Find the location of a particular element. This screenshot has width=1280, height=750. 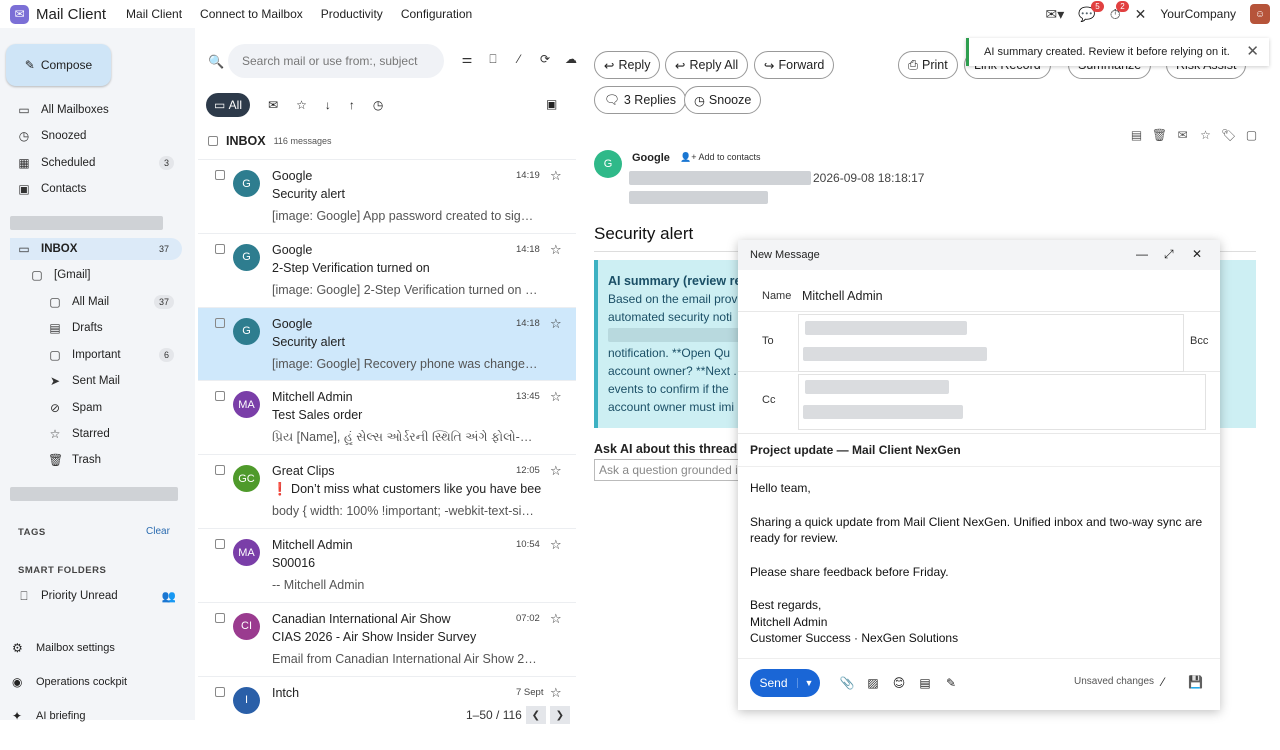

filter-all-button: ▭ All is located at coordinates (228, 105).